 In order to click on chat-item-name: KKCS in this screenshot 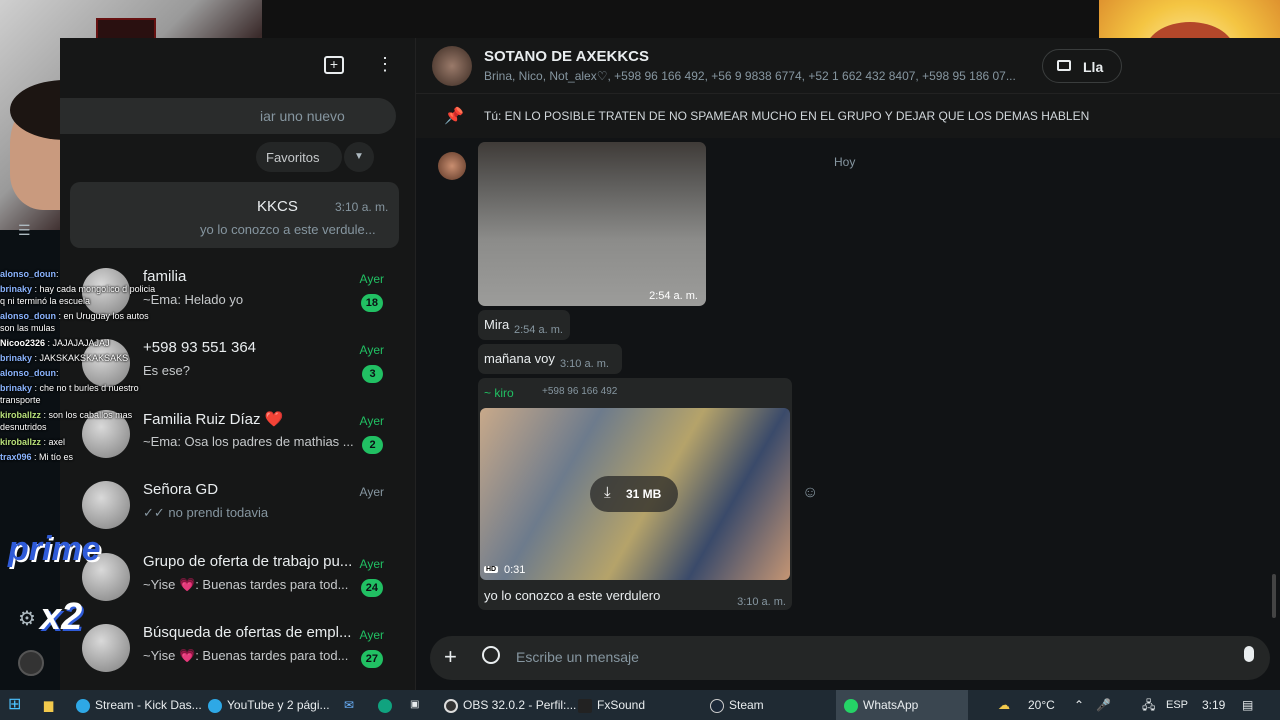, I will do `click(277, 206)`.